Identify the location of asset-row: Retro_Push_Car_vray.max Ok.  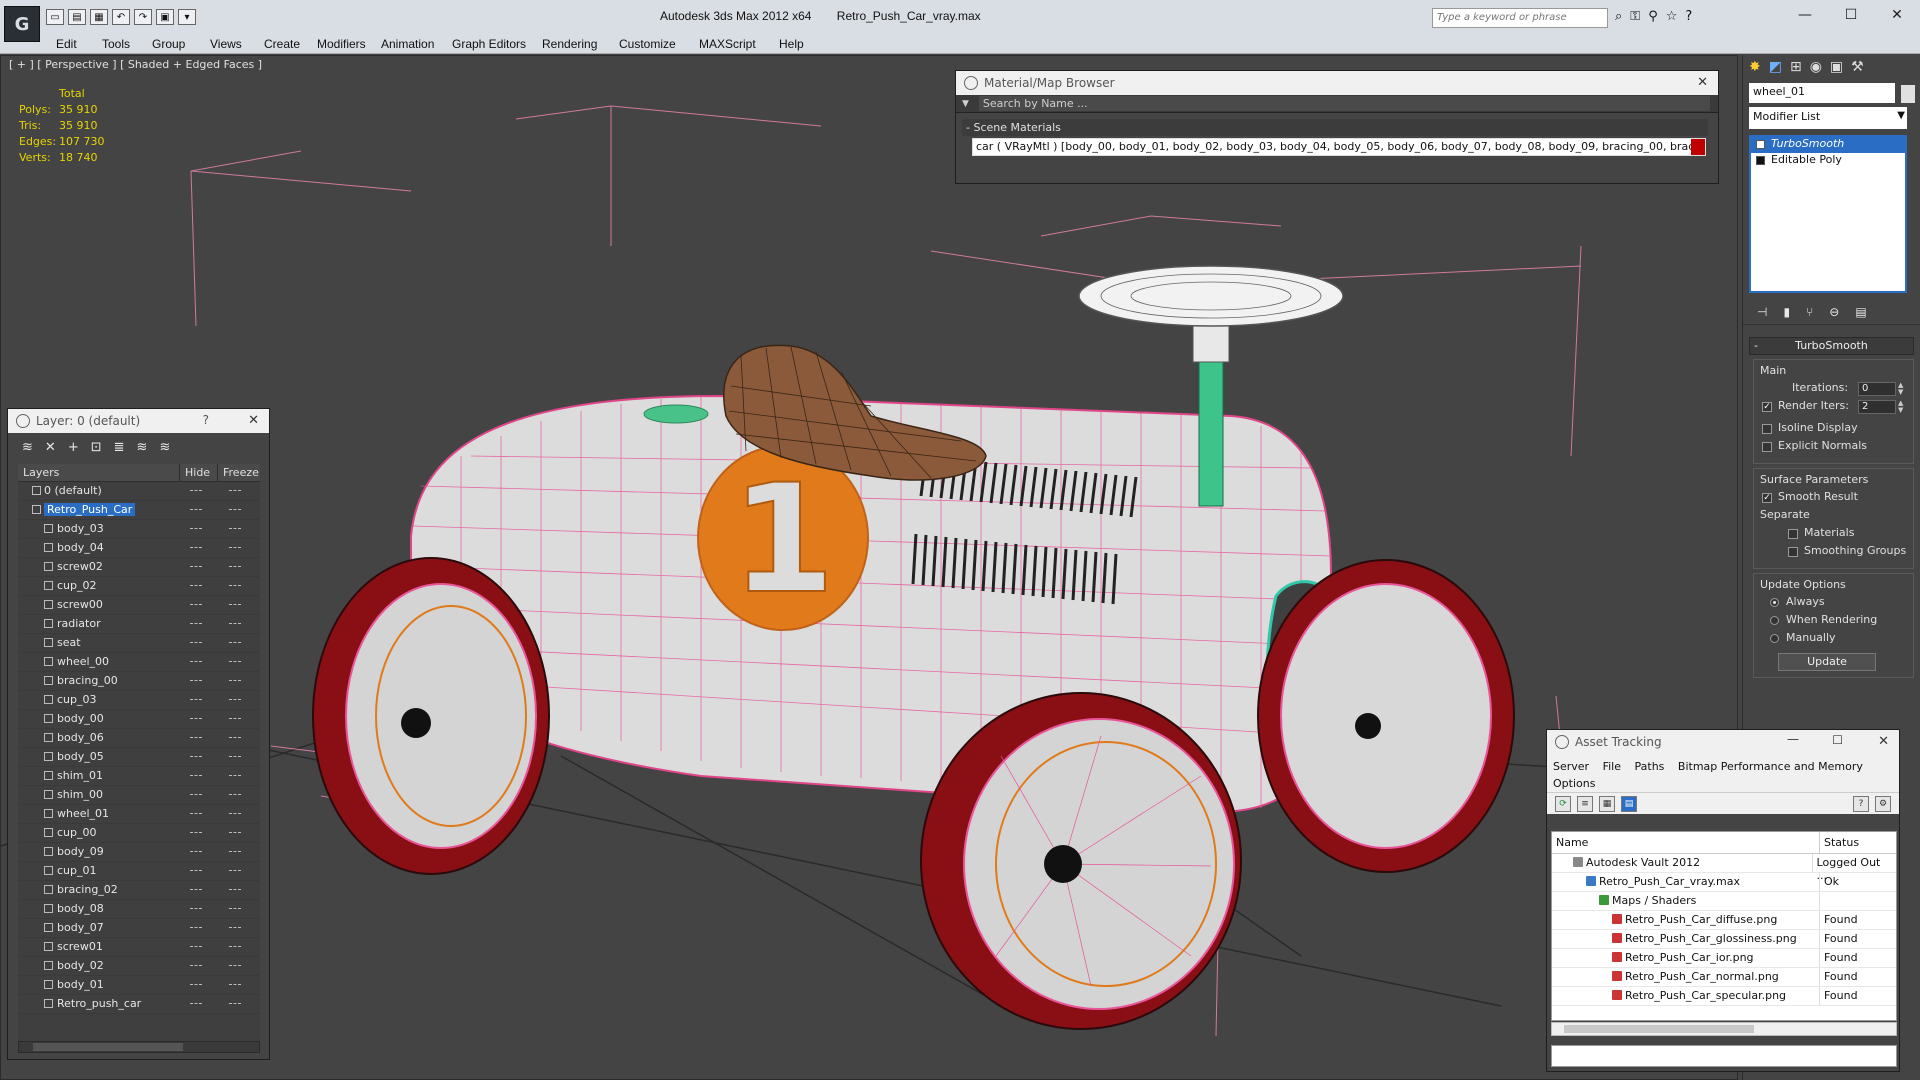
(1724, 882).